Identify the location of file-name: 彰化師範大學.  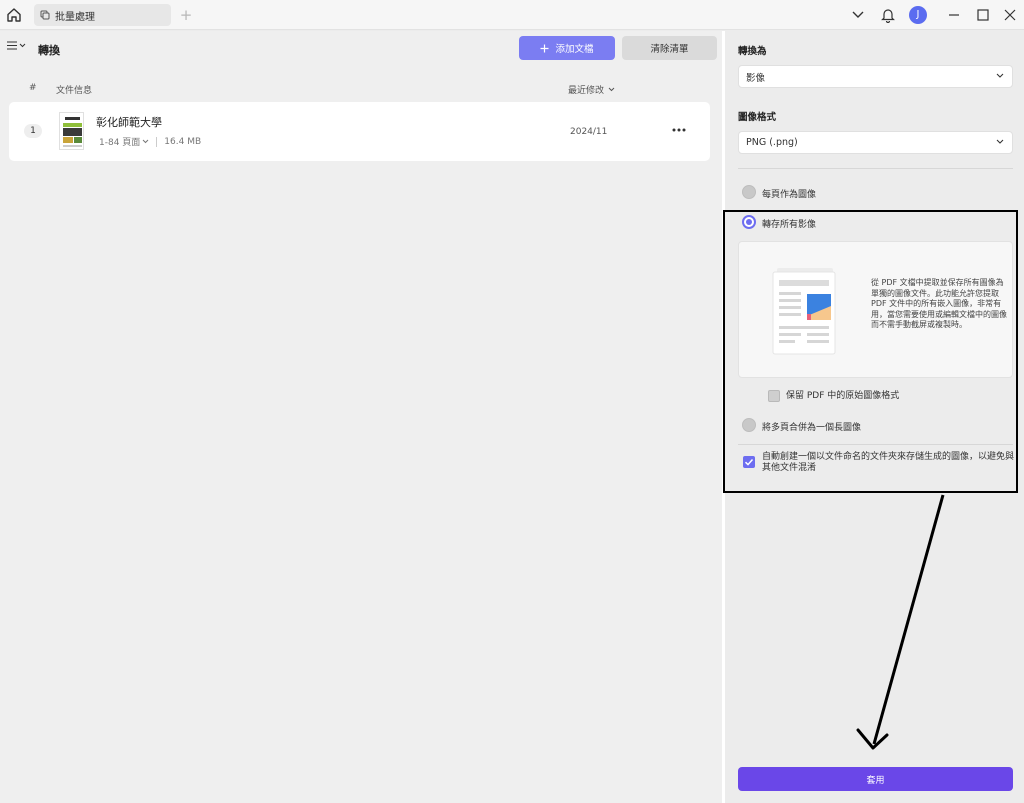
(129, 122).